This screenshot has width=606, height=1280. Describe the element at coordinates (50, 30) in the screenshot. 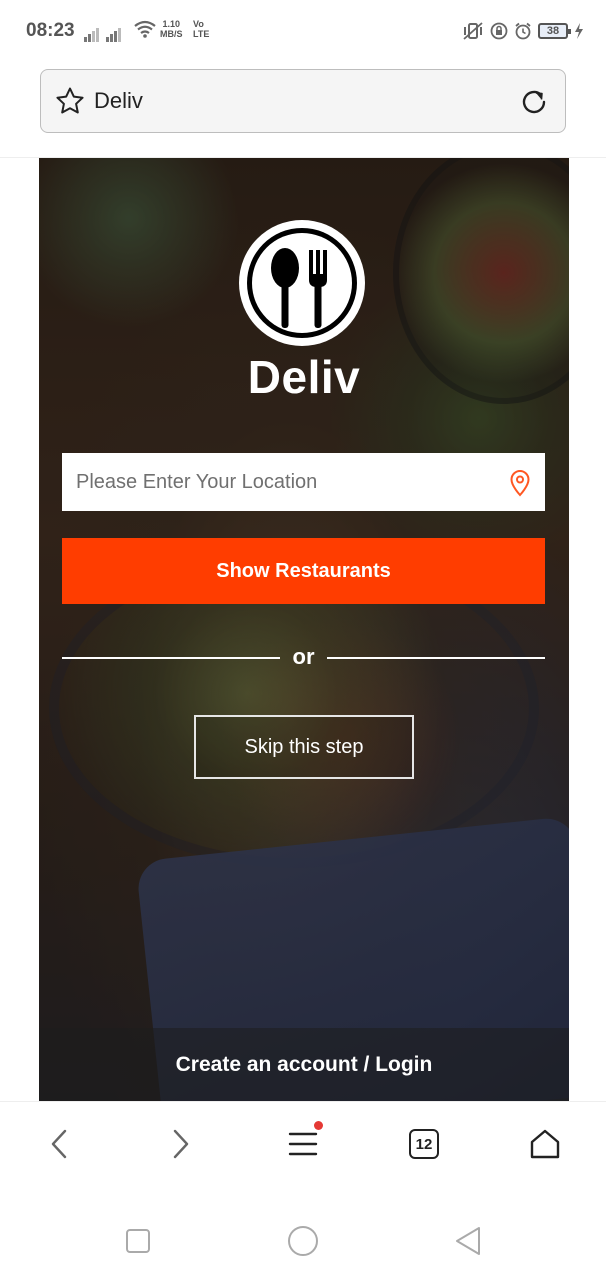

I see `status-time: 08:23` at that location.